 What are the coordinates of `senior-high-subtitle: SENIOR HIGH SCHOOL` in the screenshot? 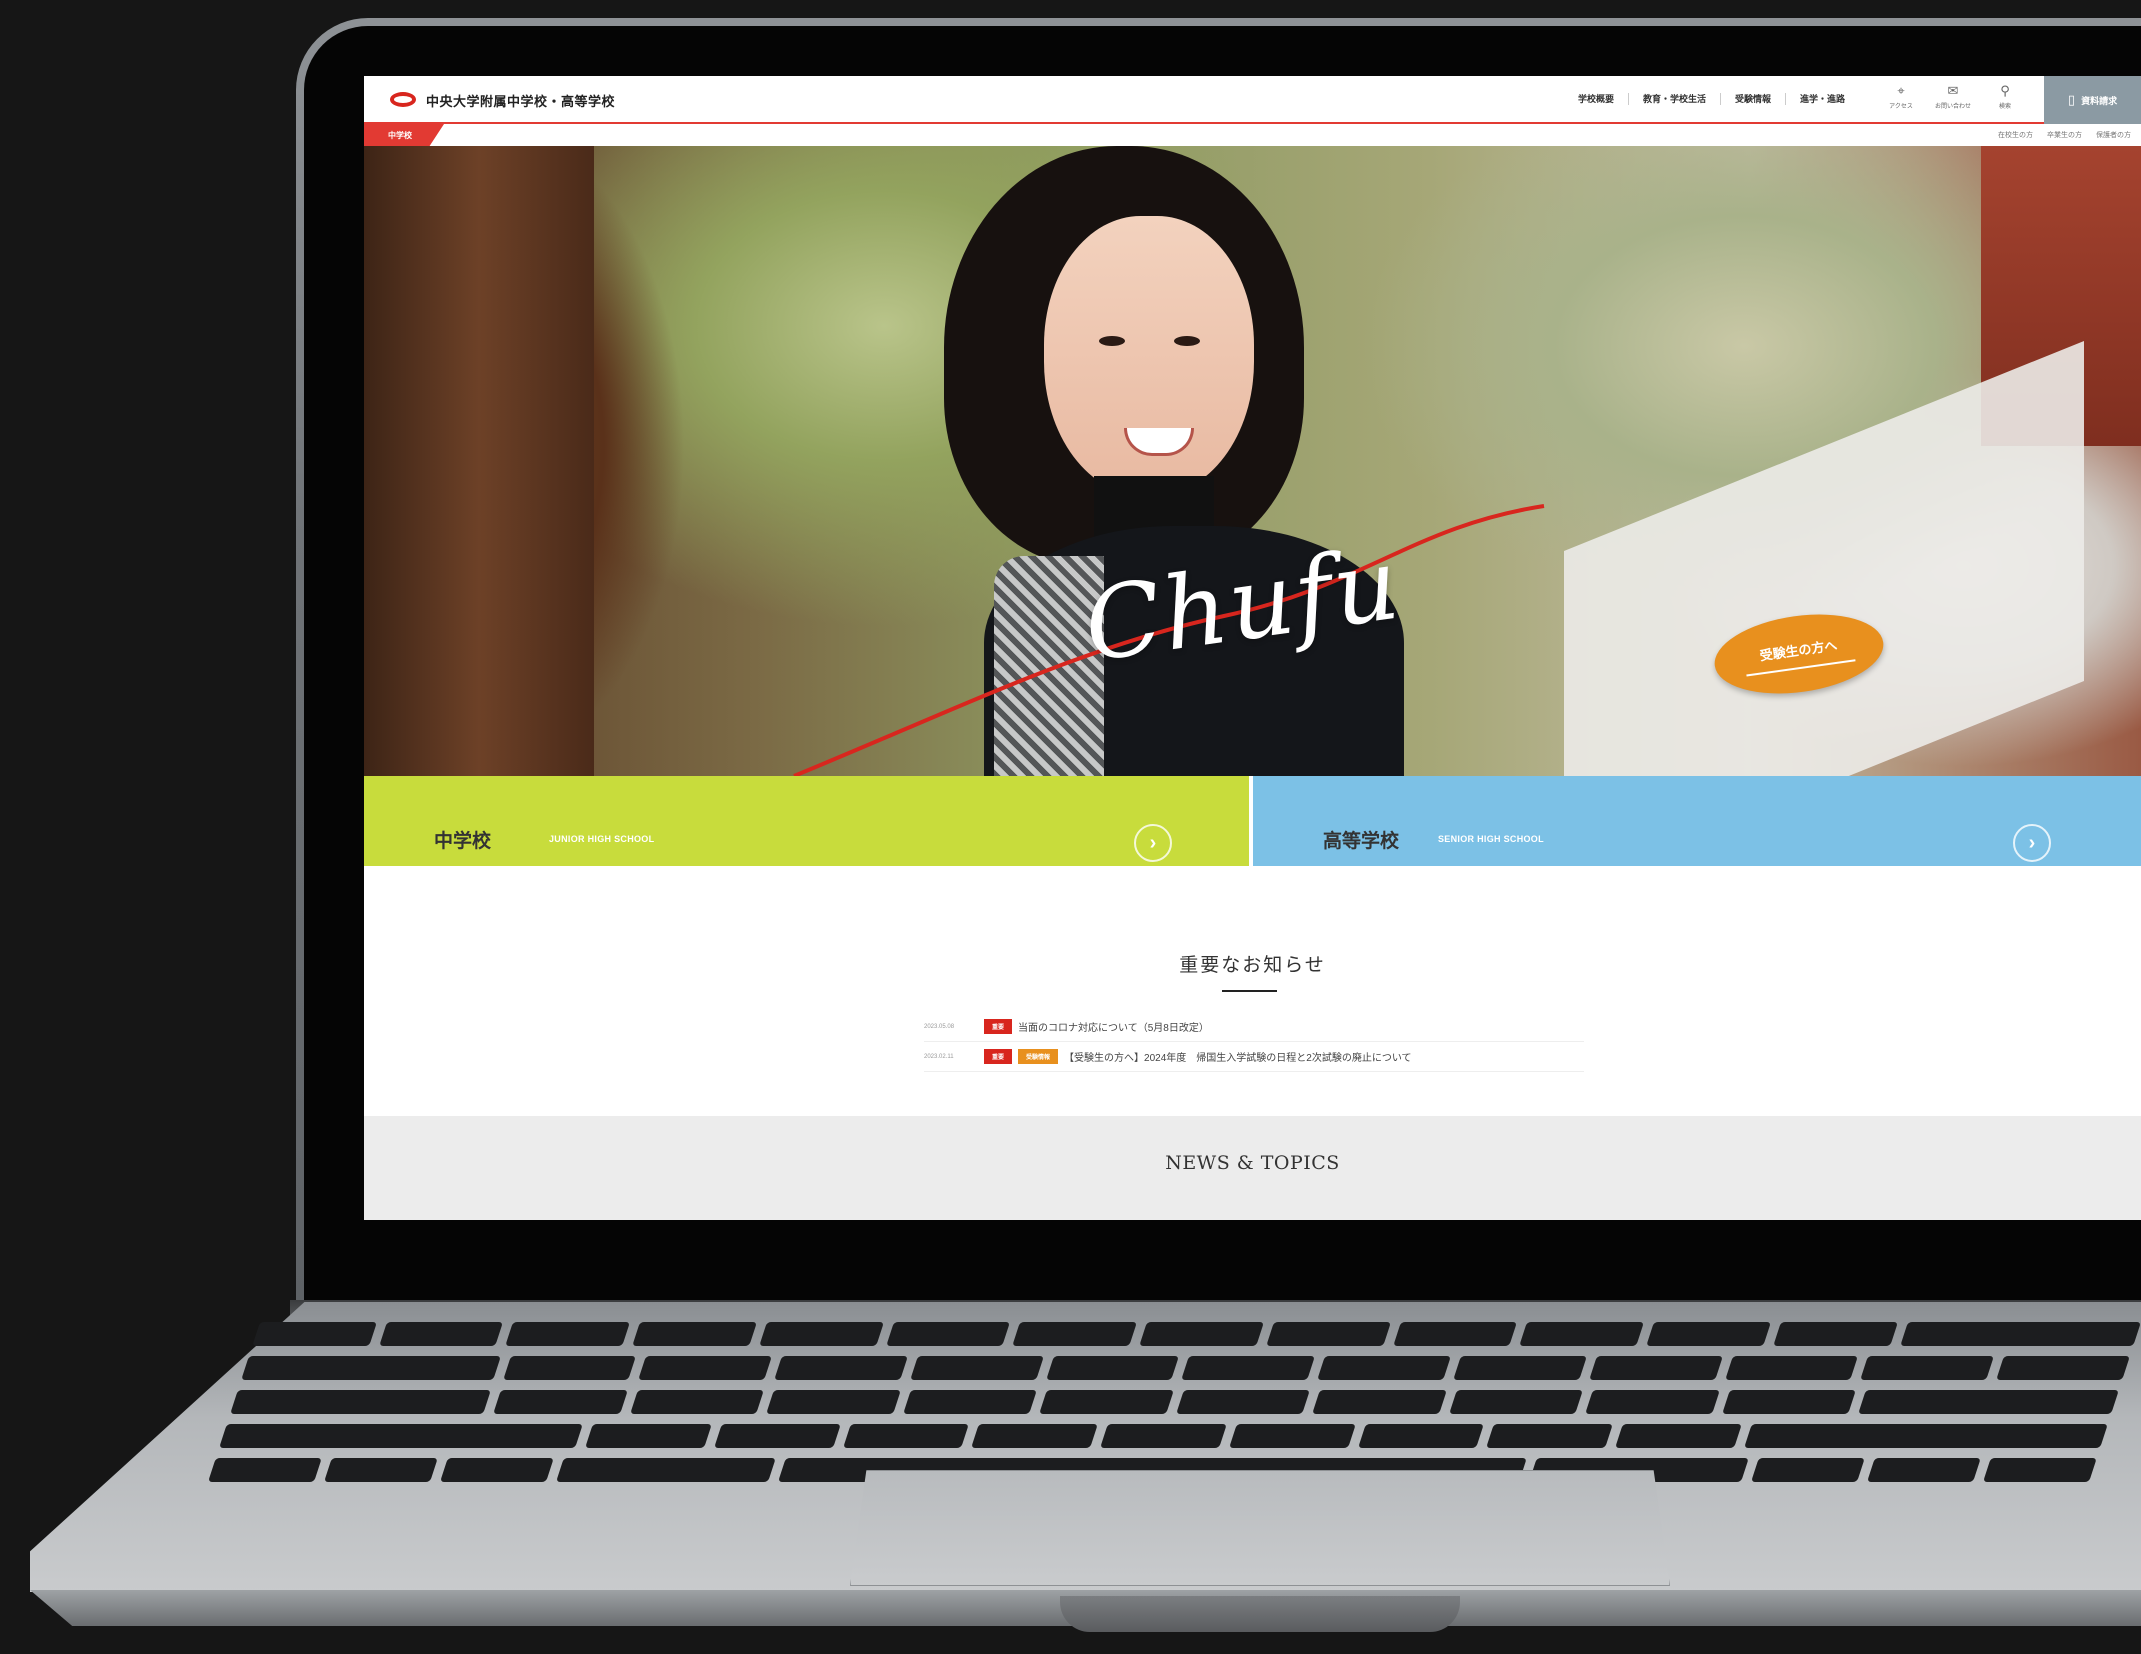 It's located at (1491, 839).